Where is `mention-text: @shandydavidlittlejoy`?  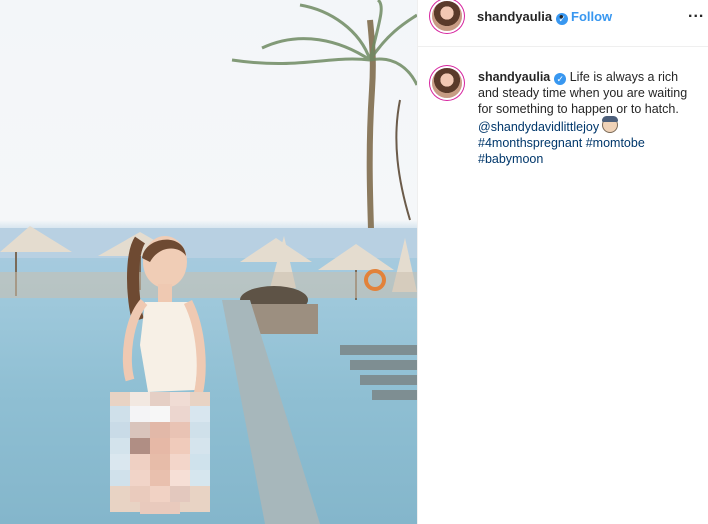
mention-text: @shandydavidlittlejoy is located at coordinates (538, 127).